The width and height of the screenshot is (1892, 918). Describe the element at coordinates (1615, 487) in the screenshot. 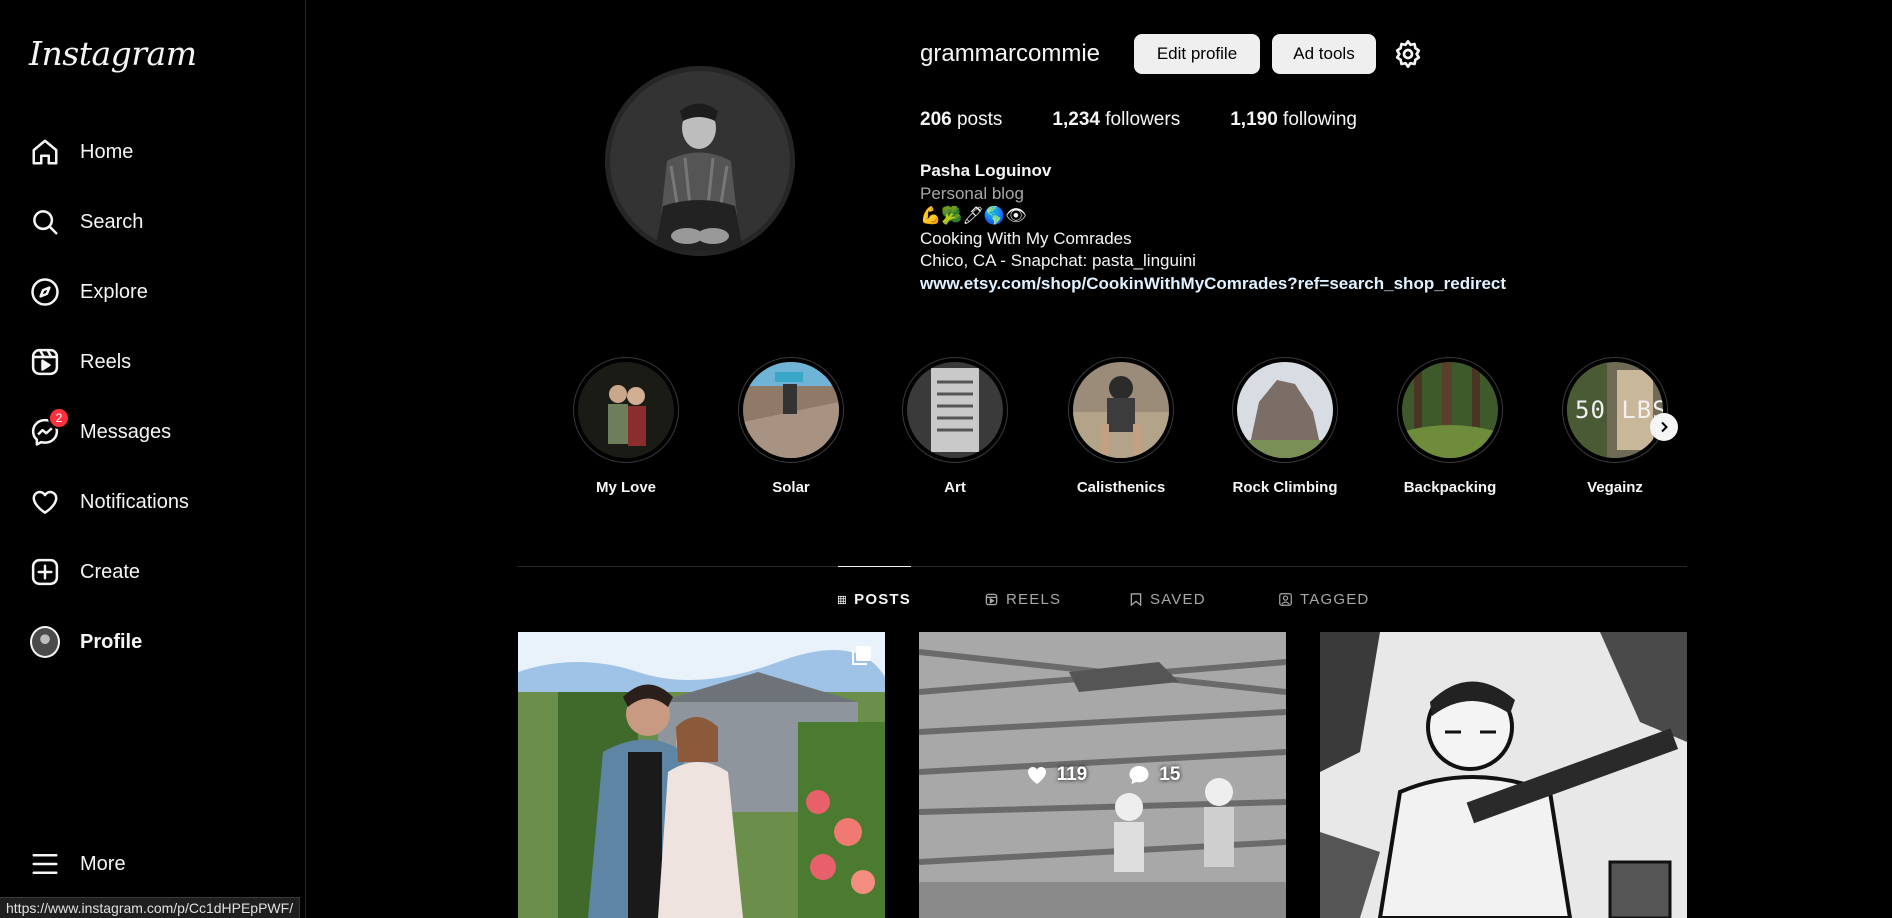

I see `highlight-label: Vegainz` at that location.